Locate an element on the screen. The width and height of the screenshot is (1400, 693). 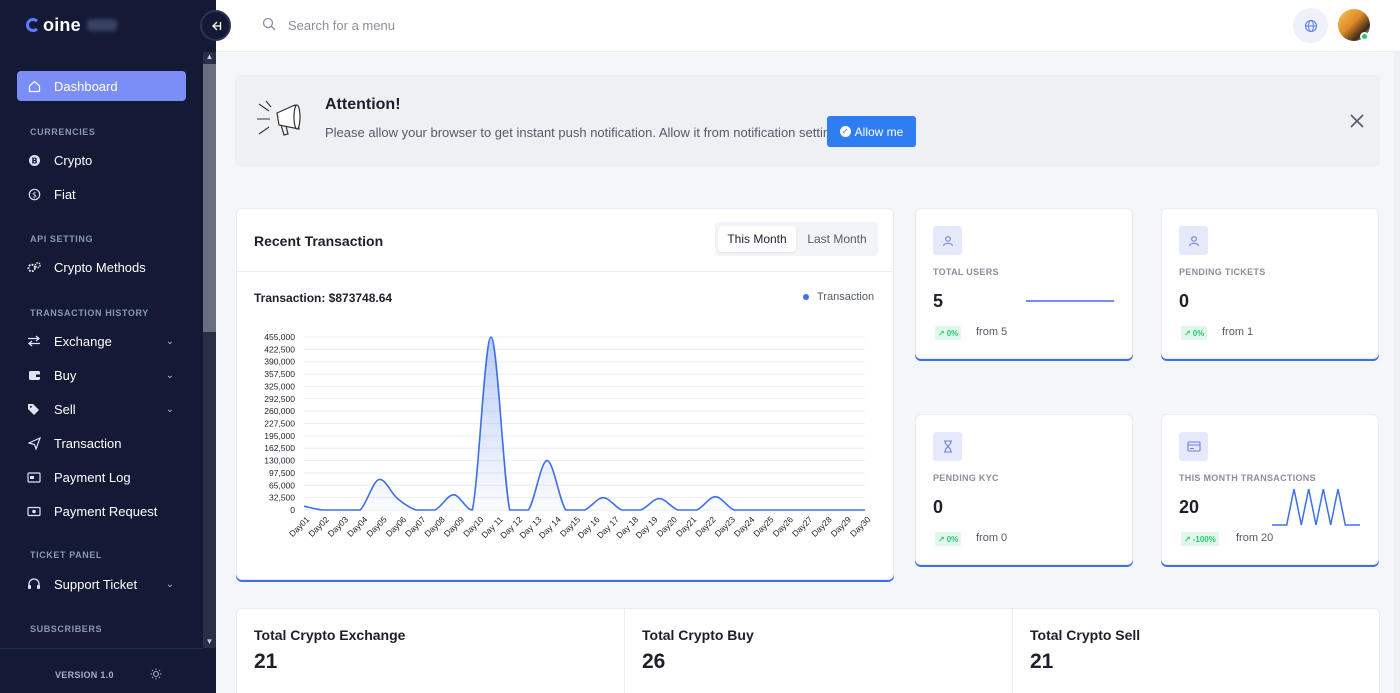
x-tick-label: Day03 is located at coordinates (338, 526).